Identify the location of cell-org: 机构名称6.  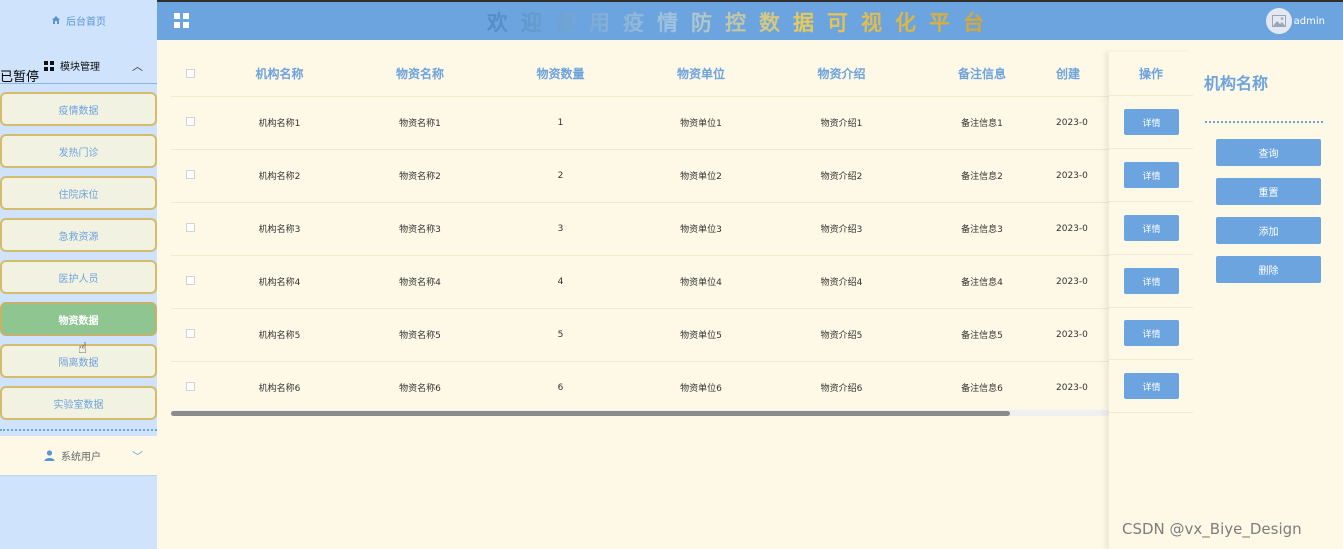
(279, 388).